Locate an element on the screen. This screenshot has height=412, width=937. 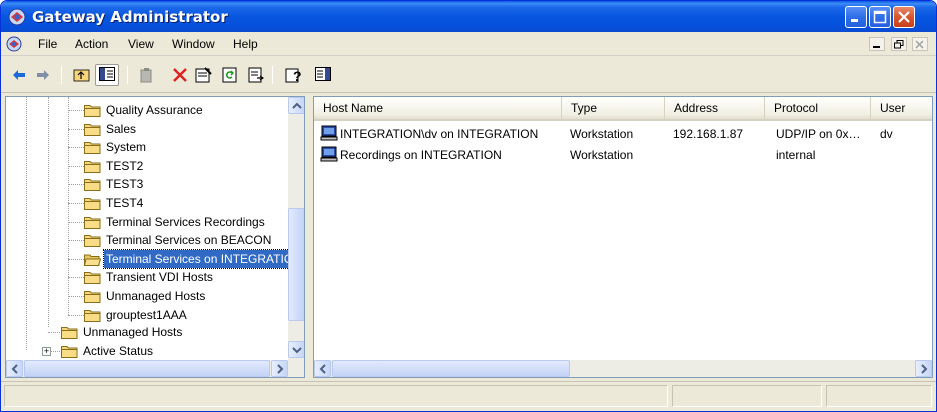
menu-window: Window is located at coordinates (193, 44).